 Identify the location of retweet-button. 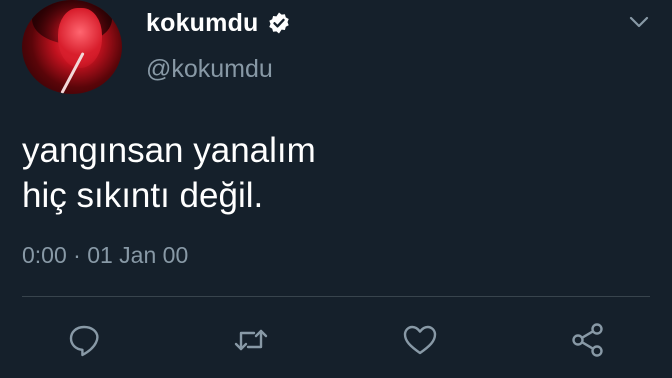
(251, 340).